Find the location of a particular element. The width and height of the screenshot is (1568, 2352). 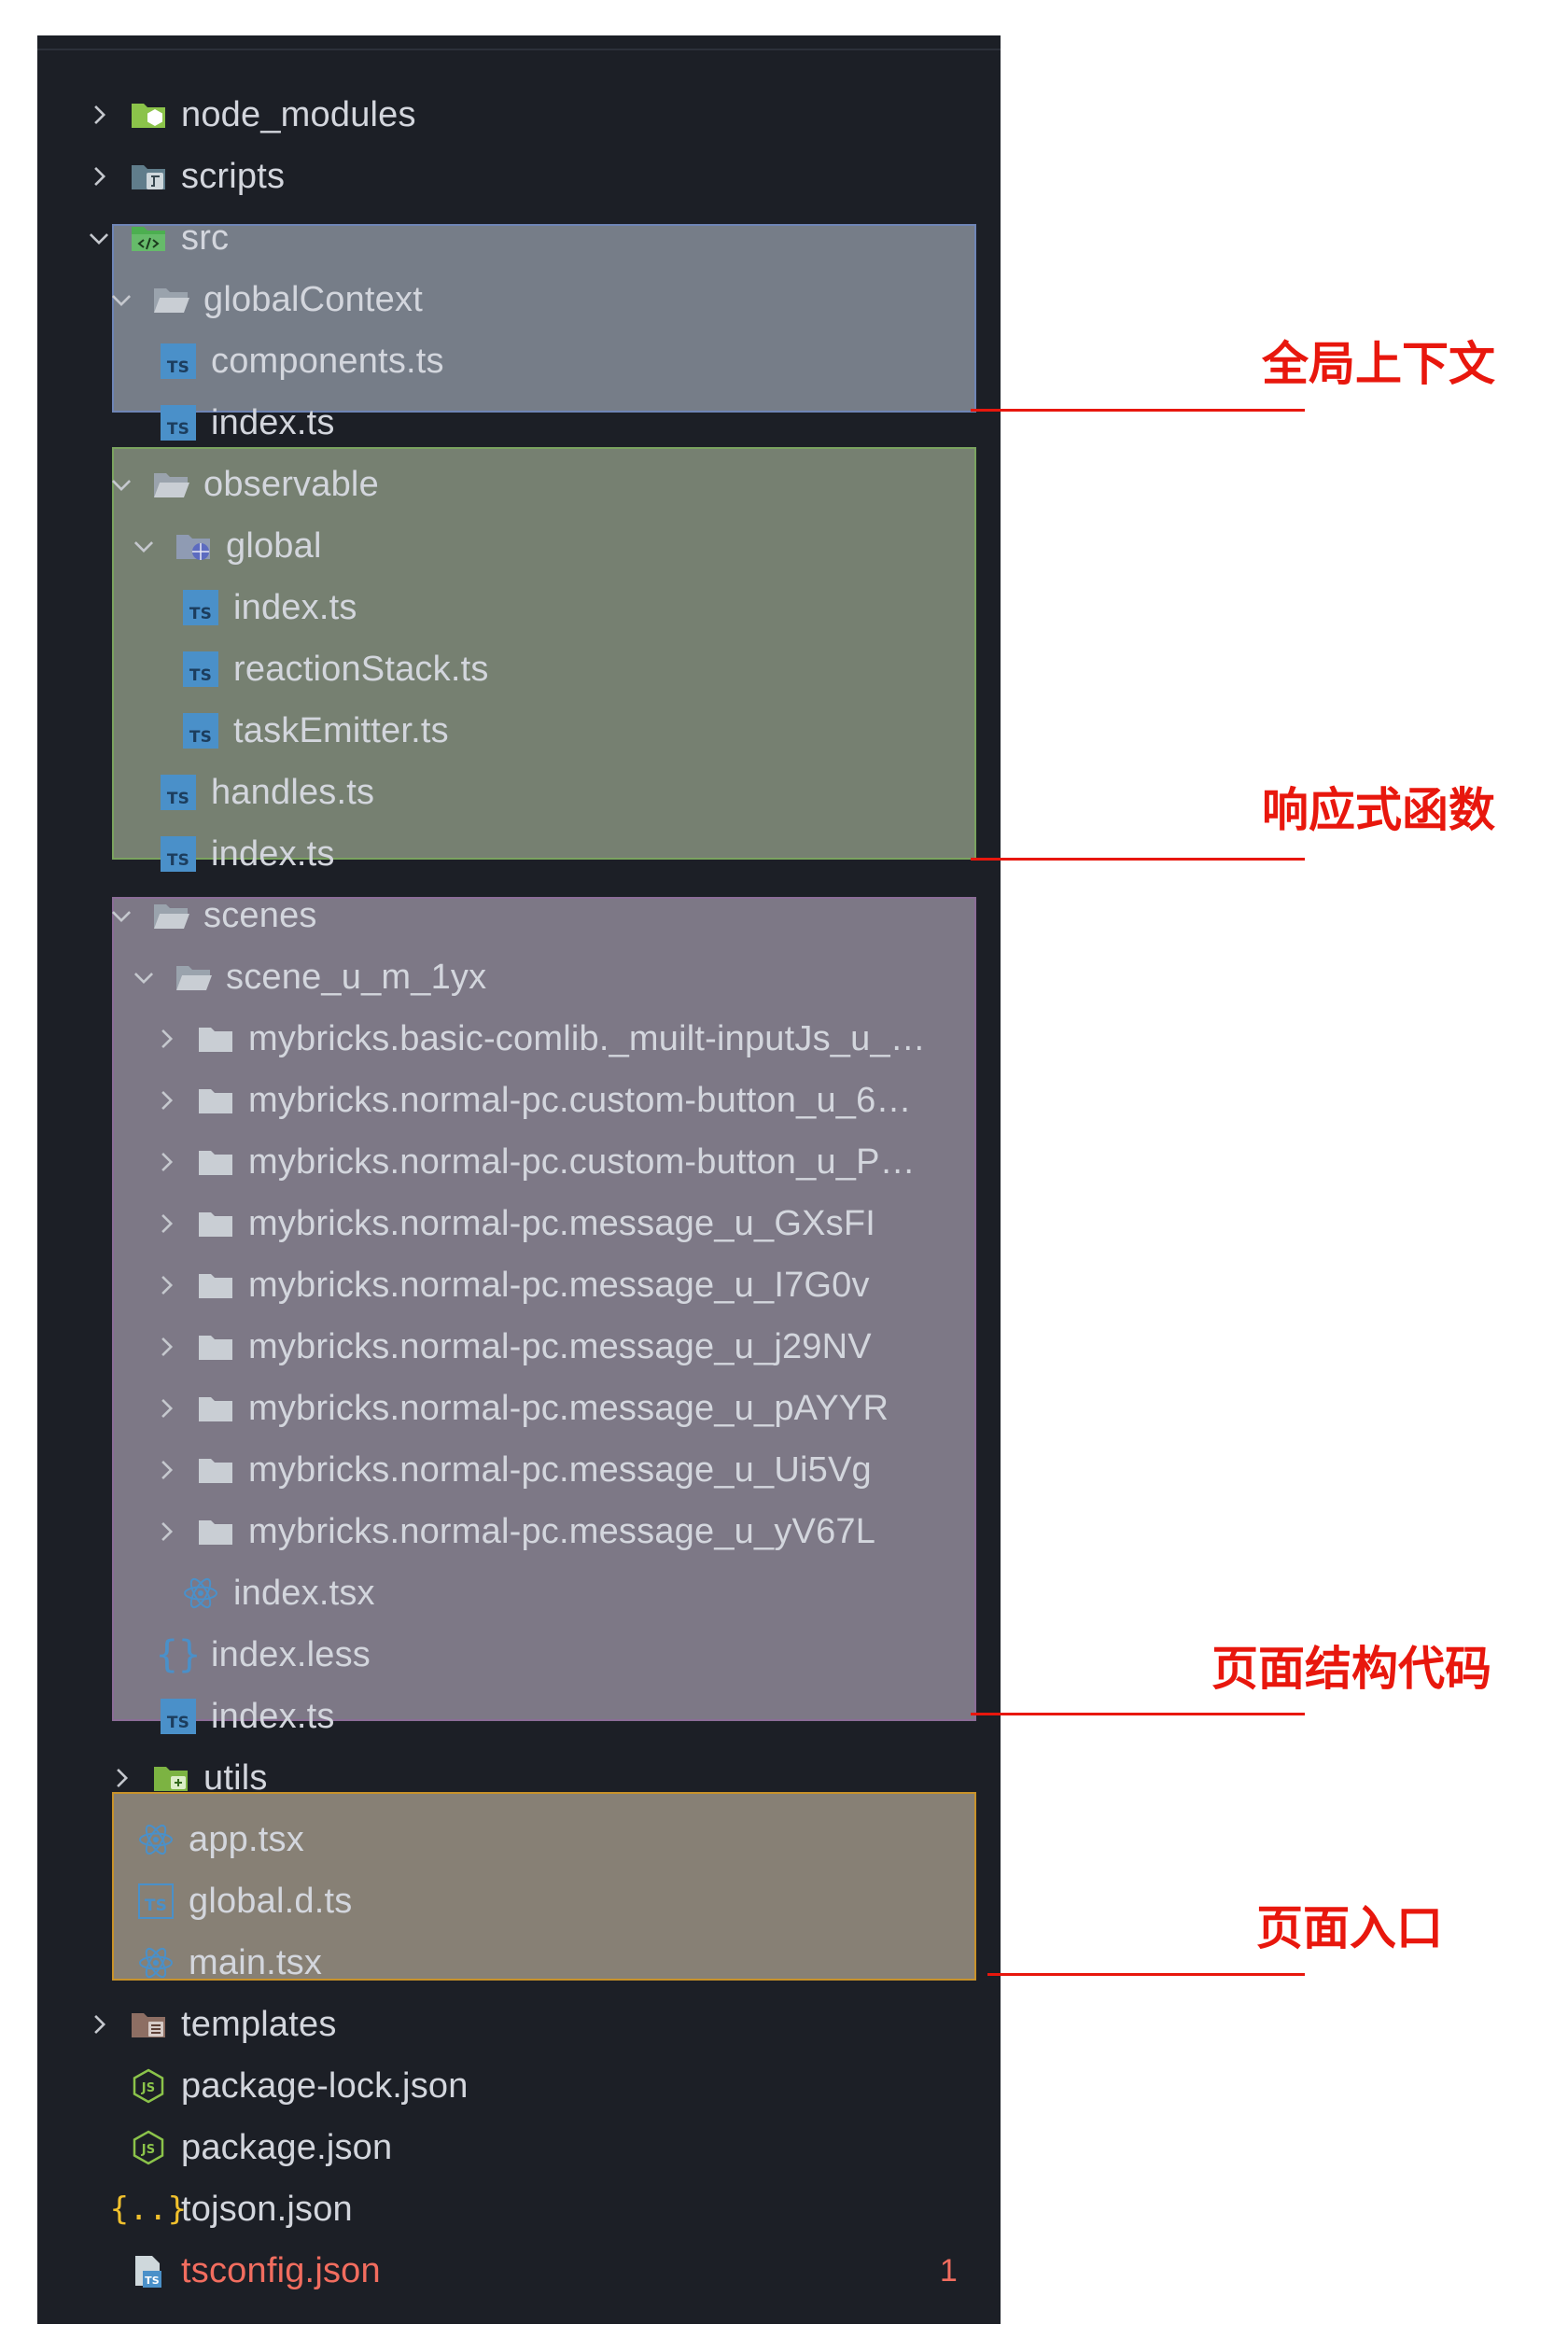

tree-item-scene-component: mybricks.normal-pc.message_u_yV67L is located at coordinates (519, 1531).